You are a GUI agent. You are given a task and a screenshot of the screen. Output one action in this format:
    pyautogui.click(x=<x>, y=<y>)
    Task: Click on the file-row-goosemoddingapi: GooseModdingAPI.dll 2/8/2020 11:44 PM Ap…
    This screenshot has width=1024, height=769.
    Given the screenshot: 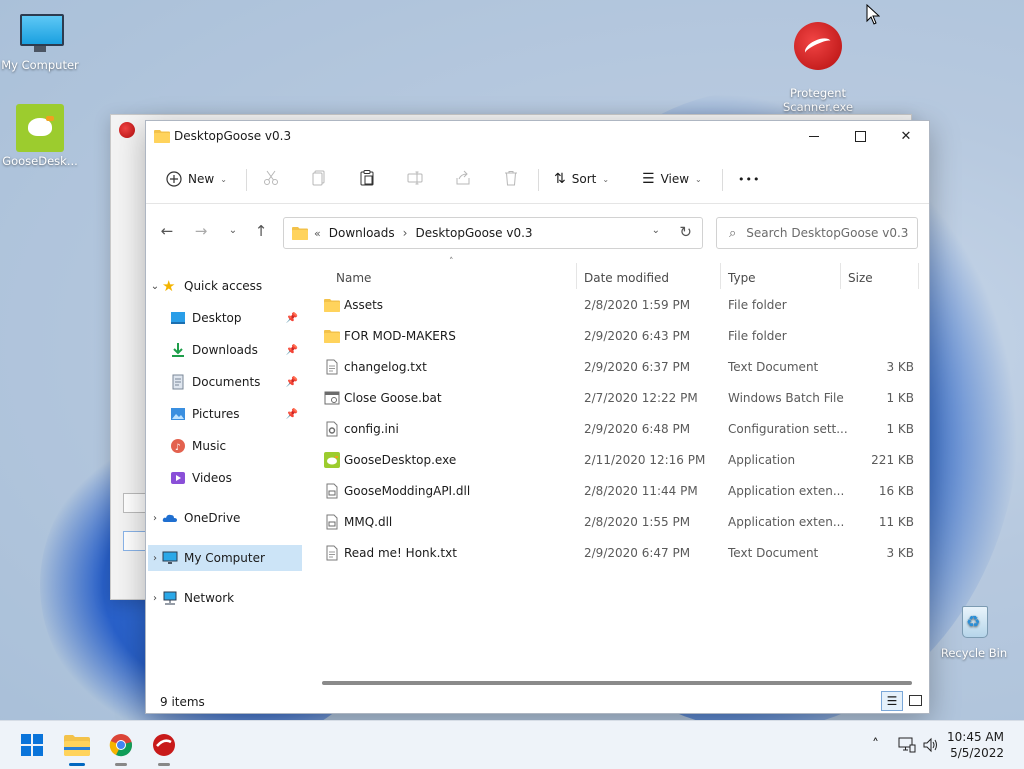 What is the action you would take?
    pyautogui.click(x=617, y=491)
    